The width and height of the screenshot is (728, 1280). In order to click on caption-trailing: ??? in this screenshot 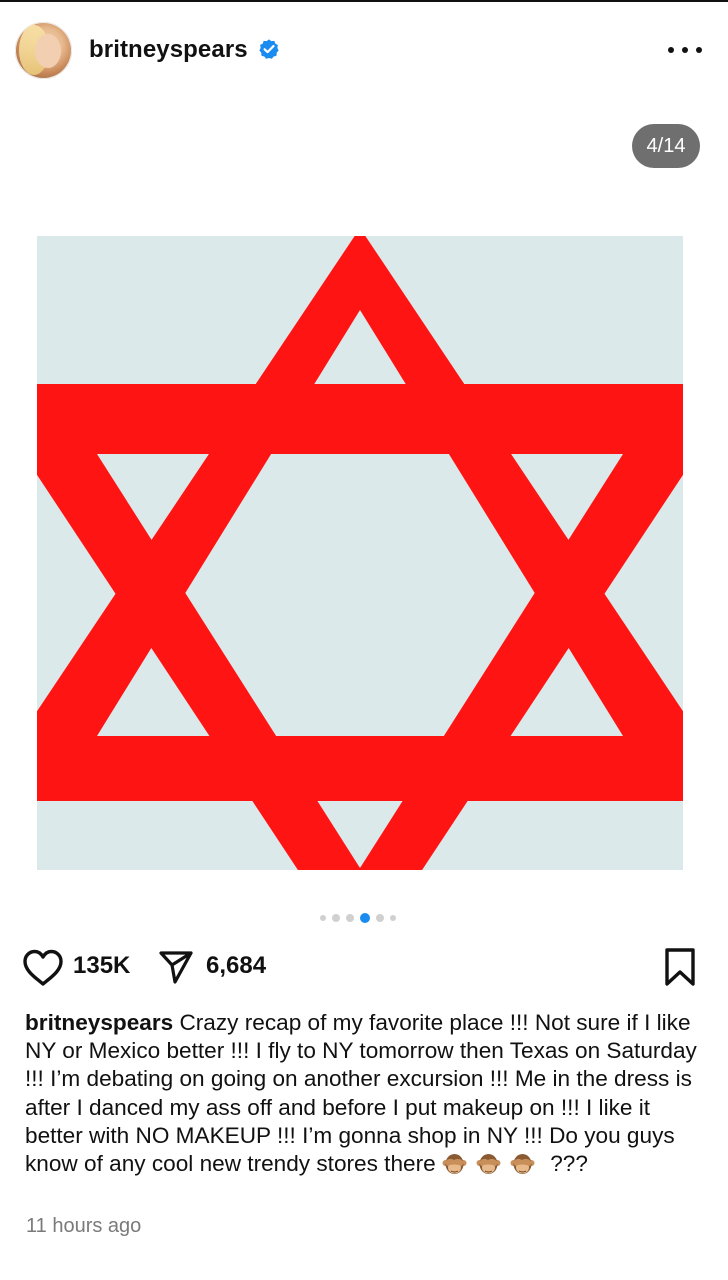, I will do `click(569, 1164)`.